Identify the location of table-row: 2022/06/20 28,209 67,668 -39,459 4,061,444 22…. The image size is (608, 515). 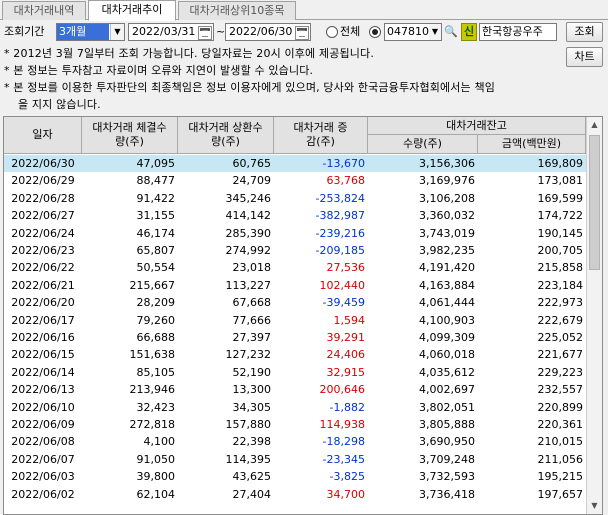
(295, 302).